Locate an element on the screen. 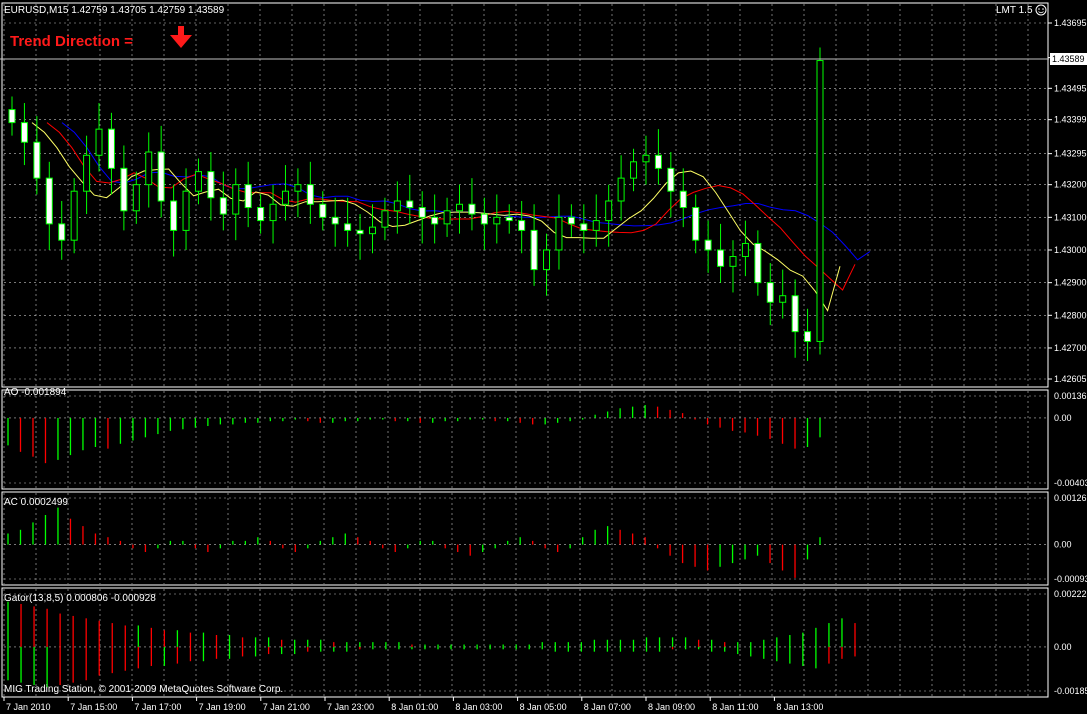 The image size is (1087, 714). lmt-label: LMT 1.5 is located at coordinates (1014, 10).